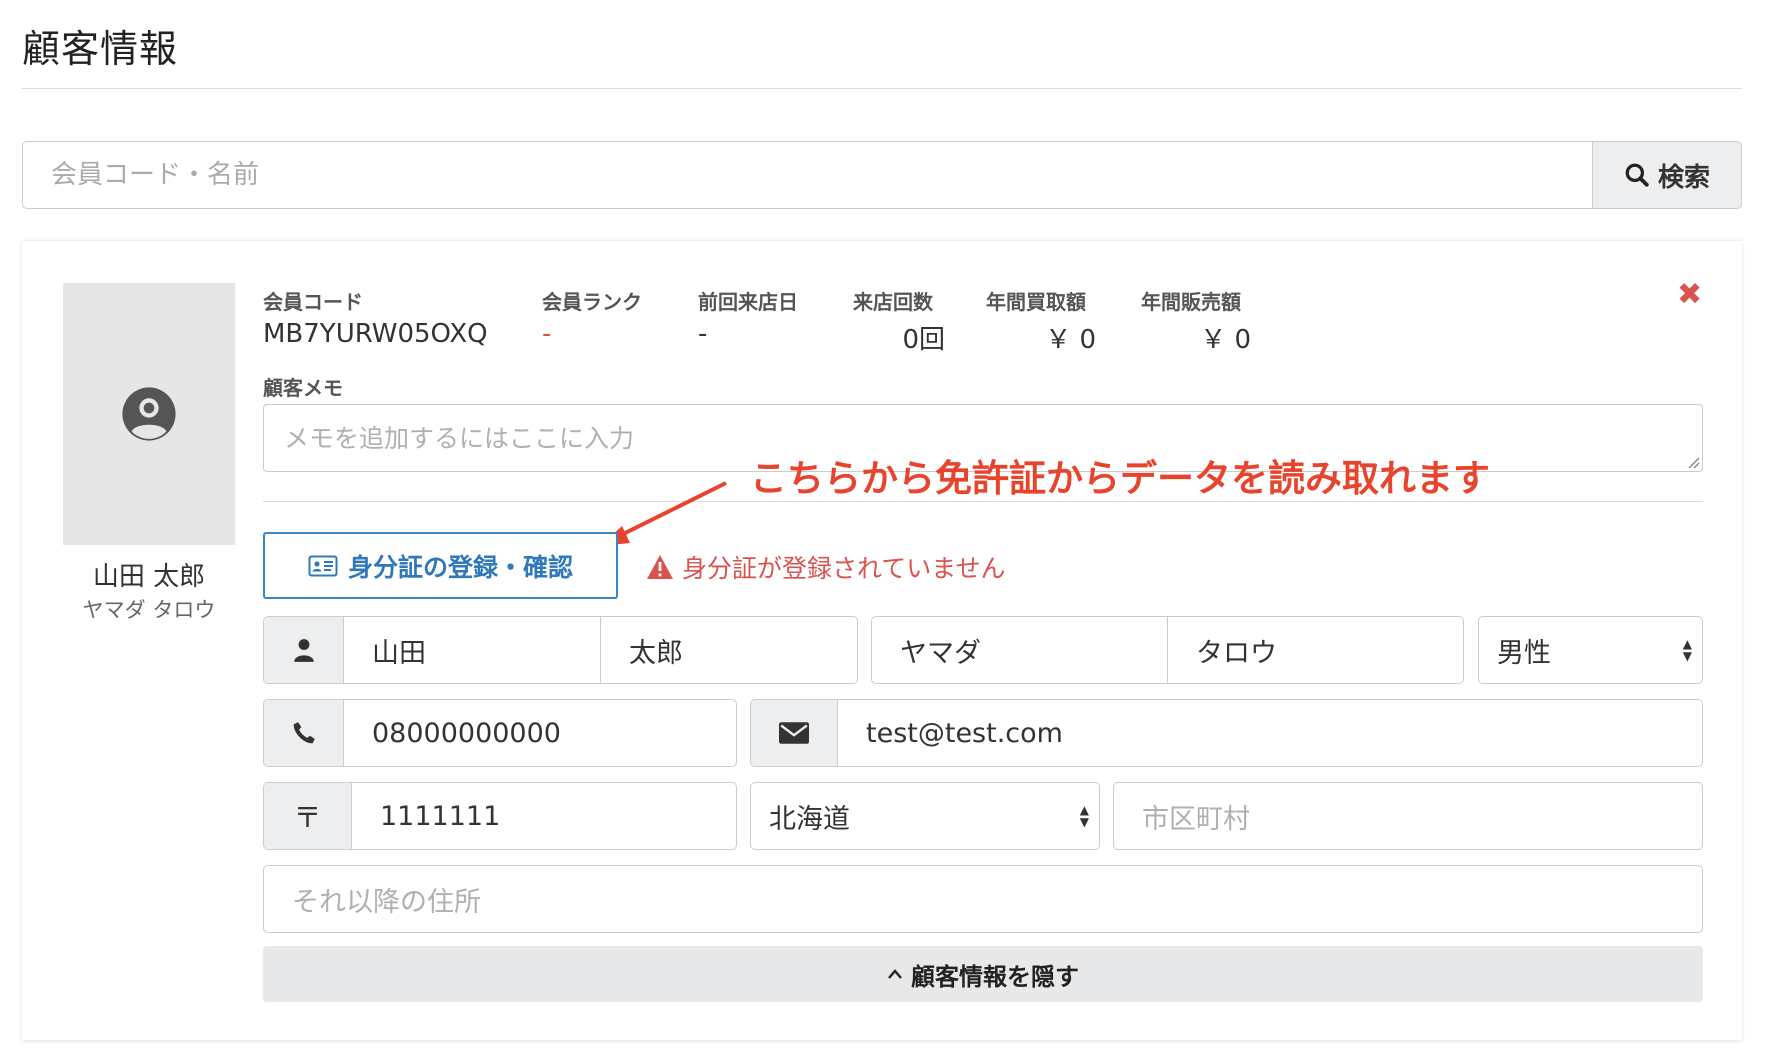 The image size is (1766, 1052). What do you see at coordinates (460, 567) in the screenshot?
I see `id-card-button-label: 身分証の登録・確認` at bounding box center [460, 567].